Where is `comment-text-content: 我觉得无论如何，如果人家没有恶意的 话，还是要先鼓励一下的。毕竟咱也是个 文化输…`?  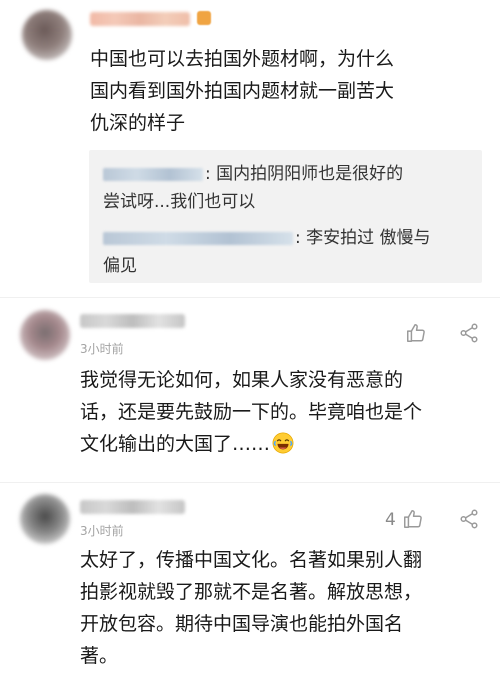 comment-text-content: 我觉得无论如何，如果人家没有恶意的 话，还是要先鼓励一下的。毕竟咱也是个 文化输… is located at coordinates (251, 412).